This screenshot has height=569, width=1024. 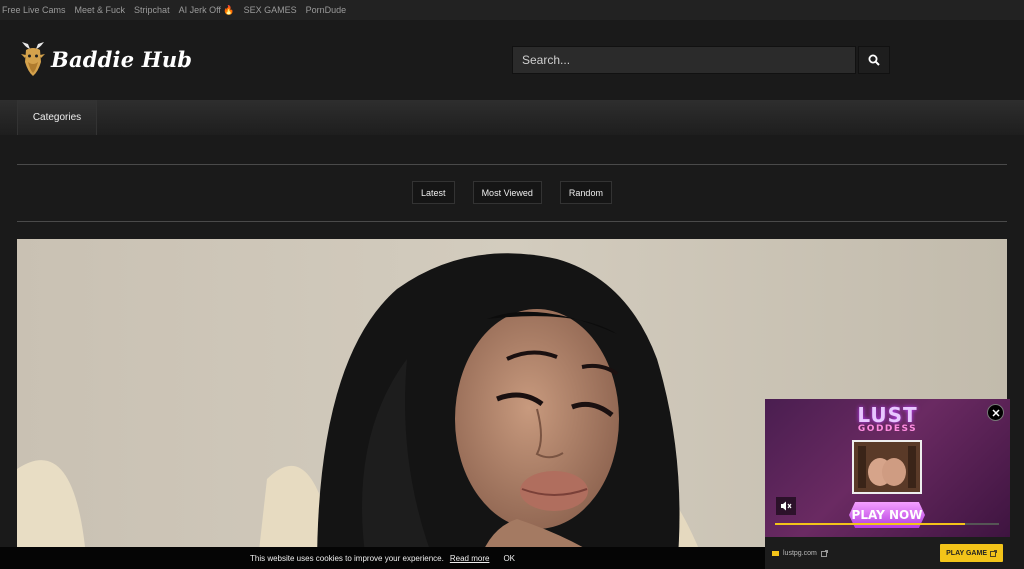 What do you see at coordinates (100, 10) in the screenshot?
I see `top-link-meet-fuck: Meet & Fuck` at bounding box center [100, 10].